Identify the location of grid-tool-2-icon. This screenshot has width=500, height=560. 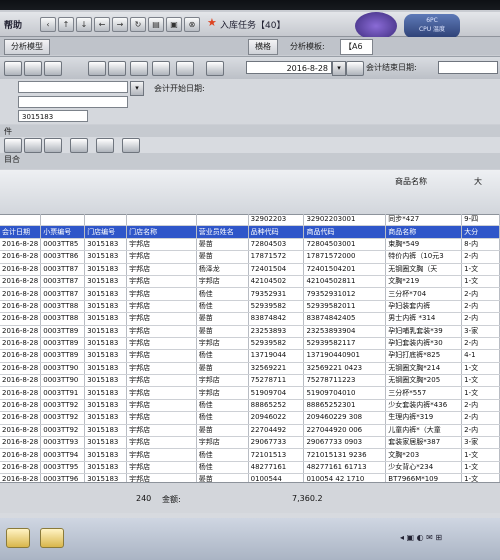
(33, 145).